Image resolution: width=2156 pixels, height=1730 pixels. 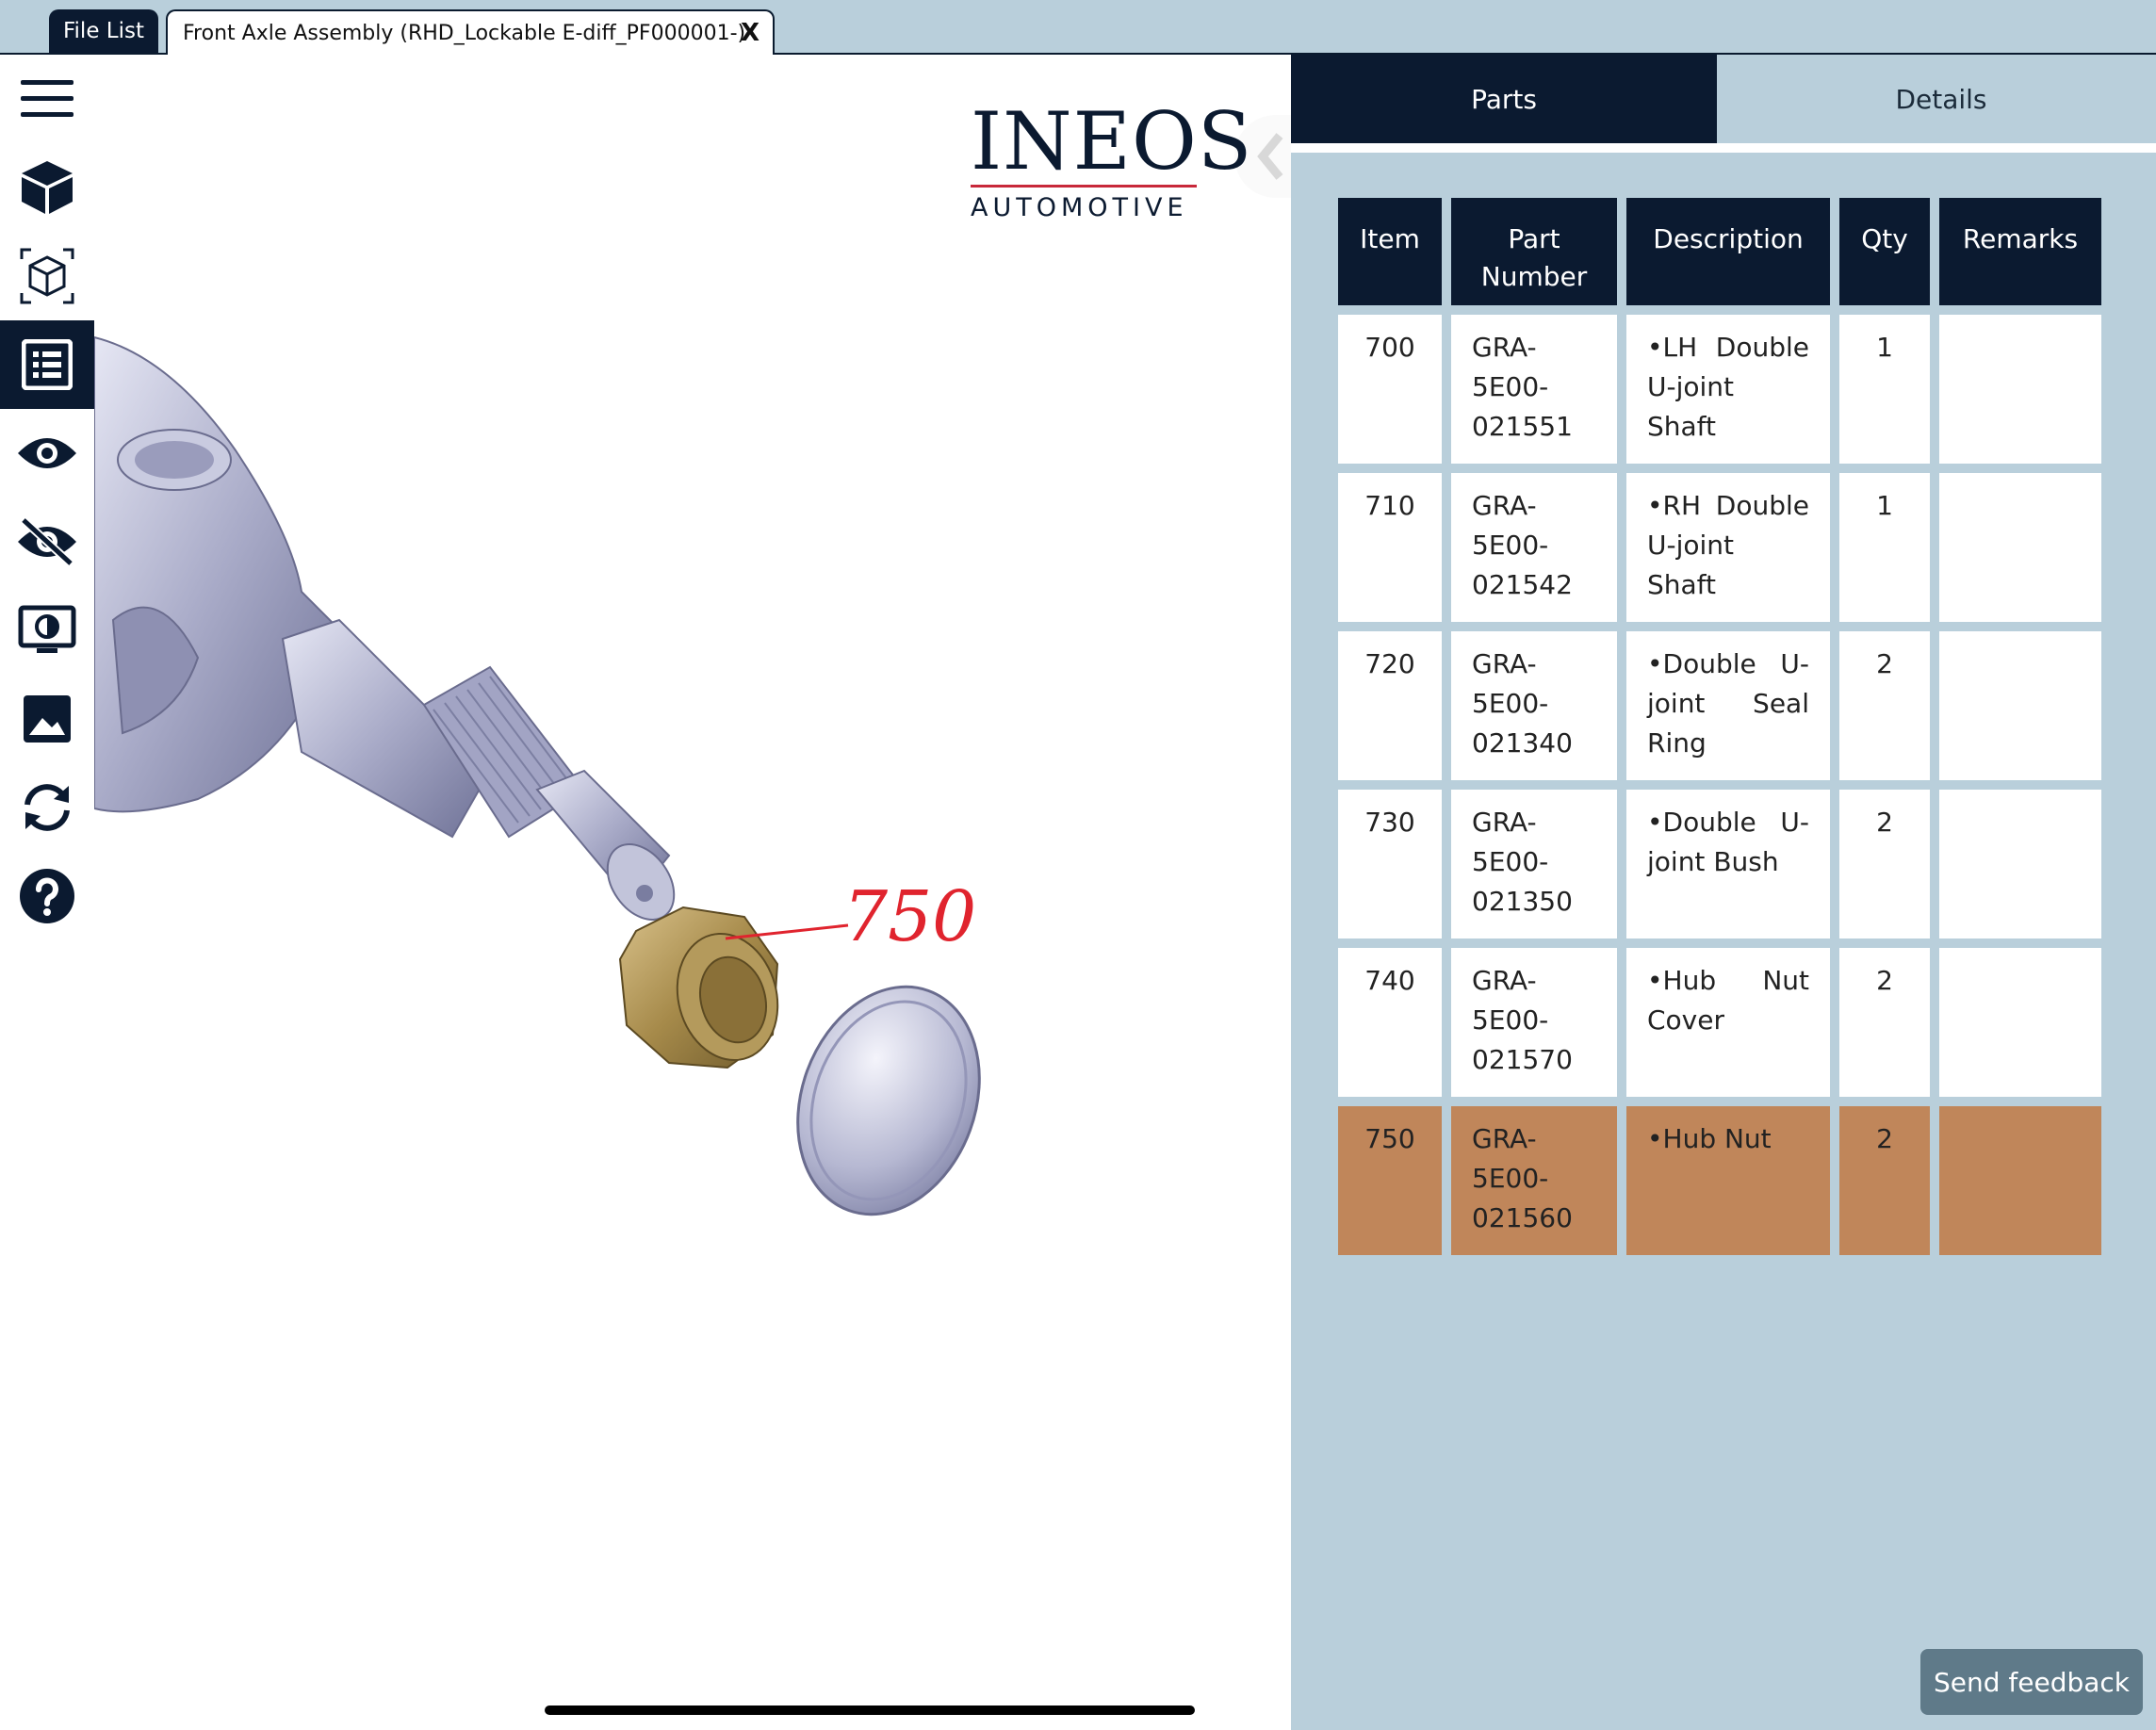 I want to click on tab-parts: Parts, so click(x=1504, y=99).